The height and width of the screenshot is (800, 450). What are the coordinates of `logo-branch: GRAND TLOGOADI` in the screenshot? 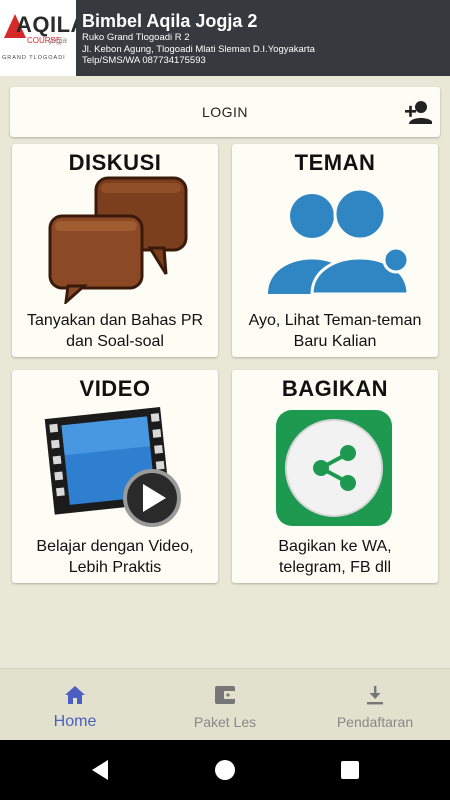 It's located at (34, 58).